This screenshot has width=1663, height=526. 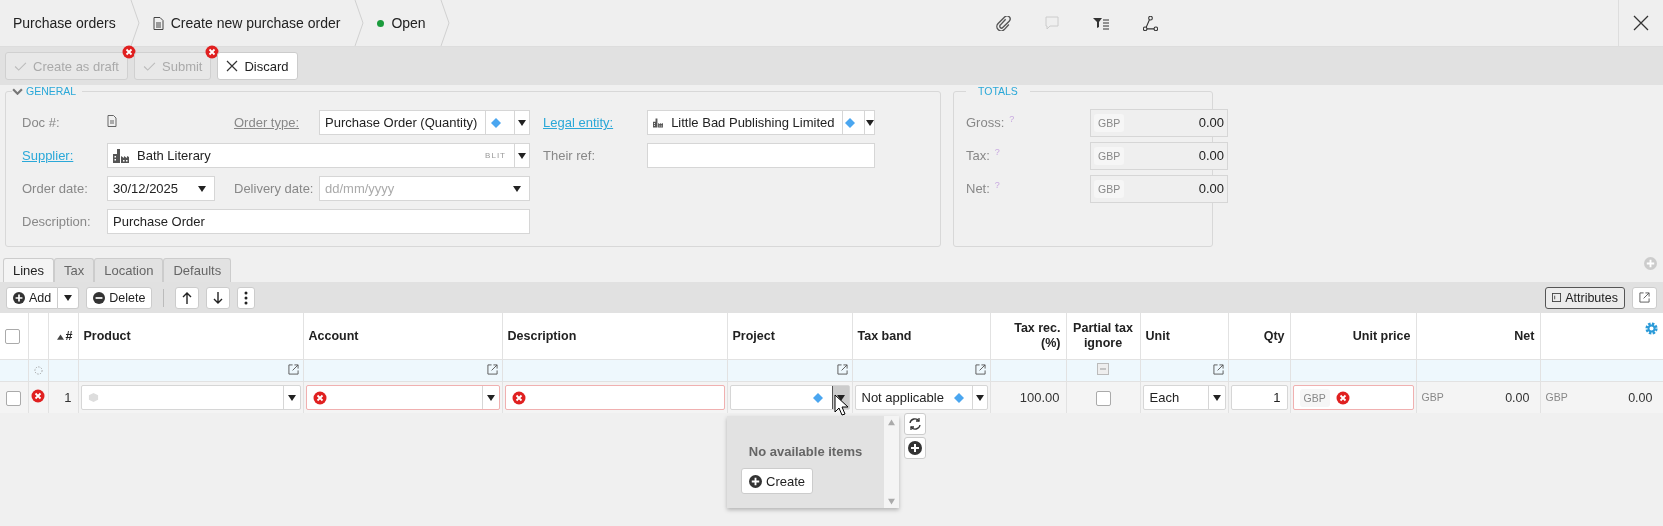 What do you see at coordinates (56, 221) in the screenshot?
I see `field-label: Description:` at bounding box center [56, 221].